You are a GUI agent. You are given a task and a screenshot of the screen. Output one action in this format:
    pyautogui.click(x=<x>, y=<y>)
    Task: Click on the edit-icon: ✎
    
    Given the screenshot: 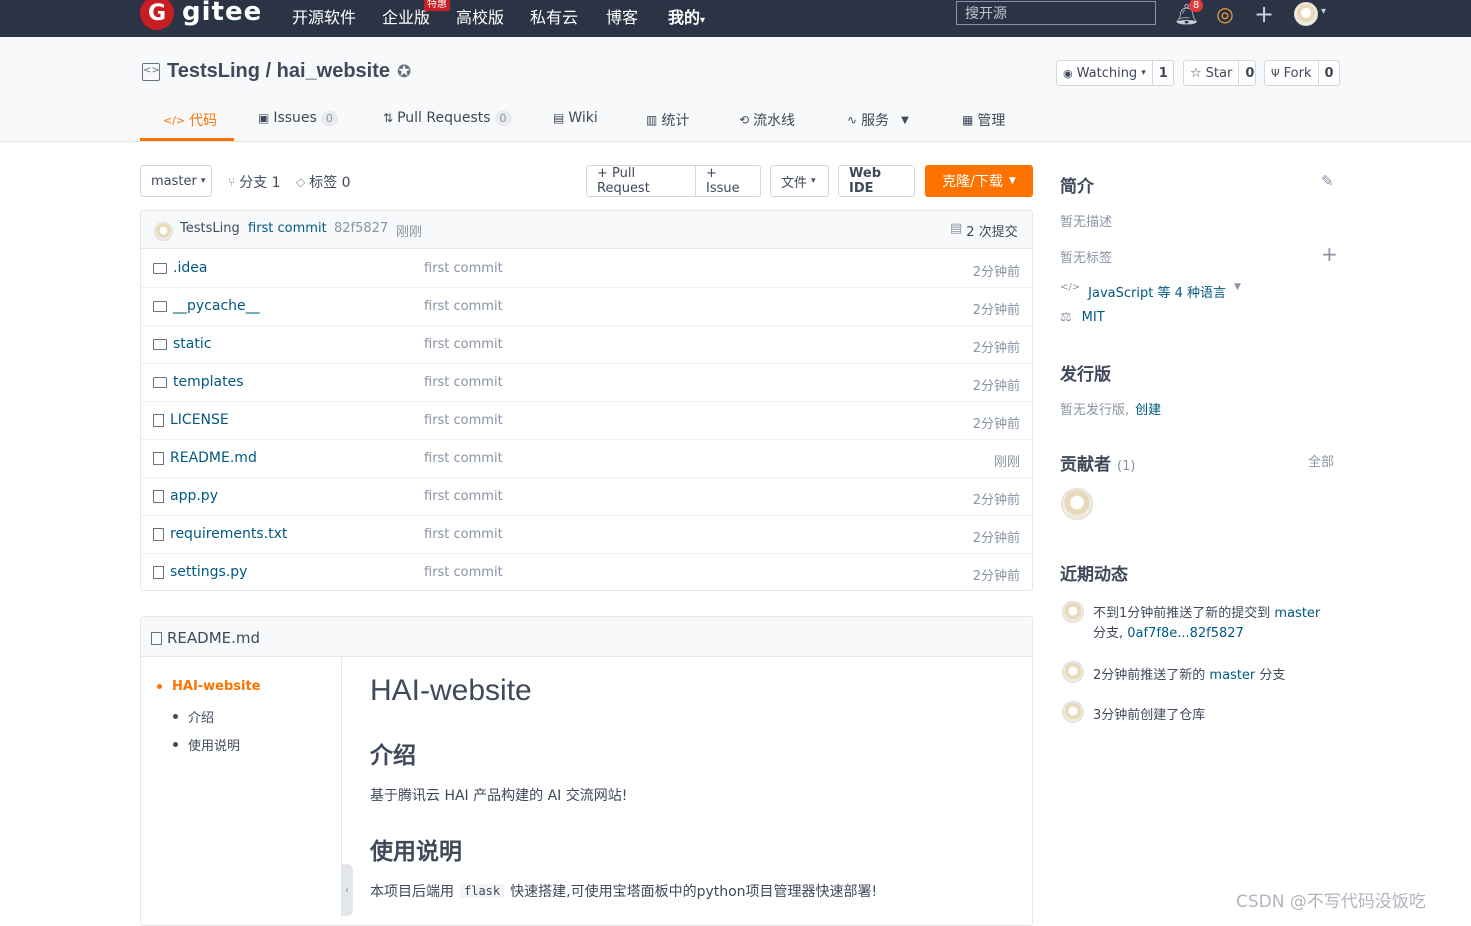 What is the action you would take?
    pyautogui.click(x=1327, y=181)
    